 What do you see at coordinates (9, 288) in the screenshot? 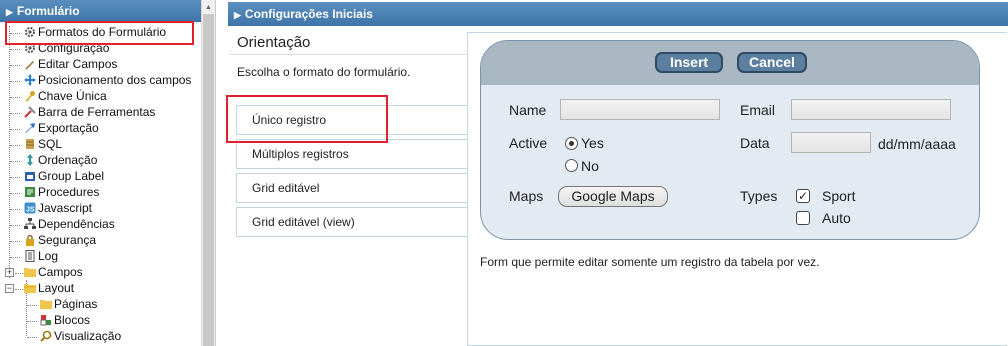
I see `collapse-icon: −` at bounding box center [9, 288].